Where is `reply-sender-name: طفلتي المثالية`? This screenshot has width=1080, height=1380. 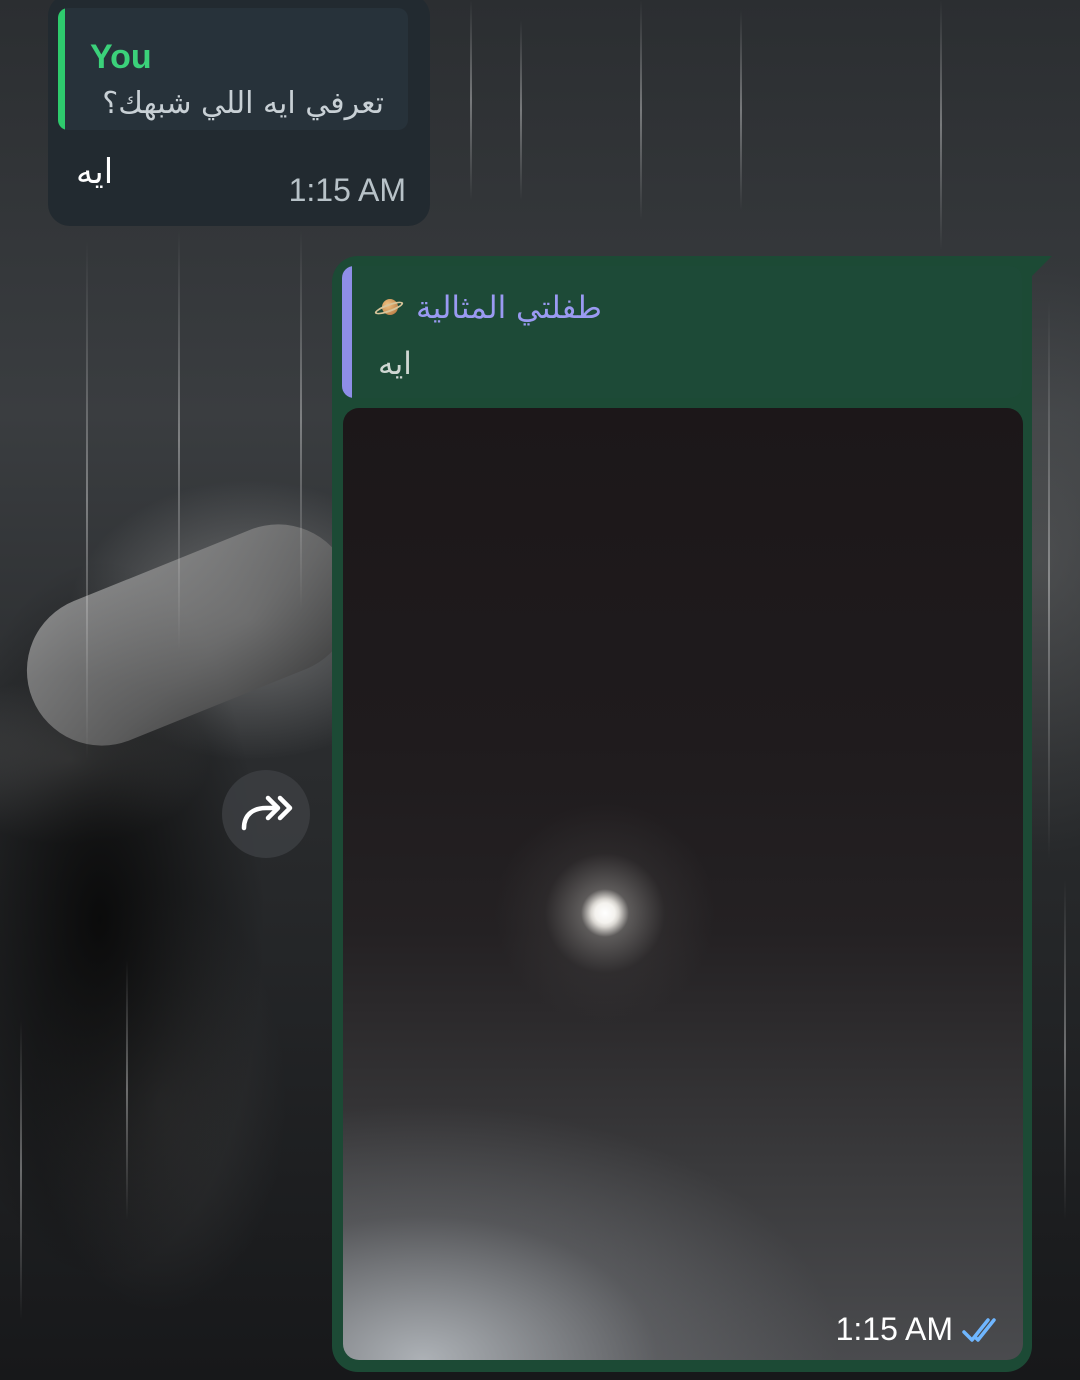
reply-sender-name: طفلتي المثالية is located at coordinates (487, 308).